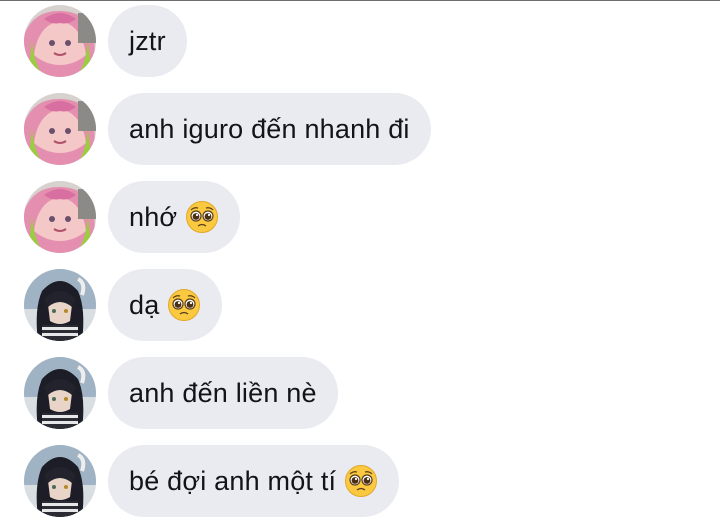 The height and width of the screenshot is (522, 720). What do you see at coordinates (153, 216) in the screenshot?
I see `message-text: nhớ` at bounding box center [153, 216].